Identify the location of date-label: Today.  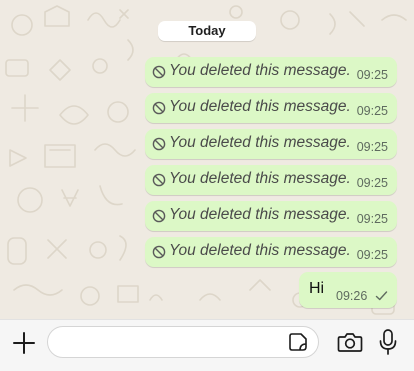
(207, 30).